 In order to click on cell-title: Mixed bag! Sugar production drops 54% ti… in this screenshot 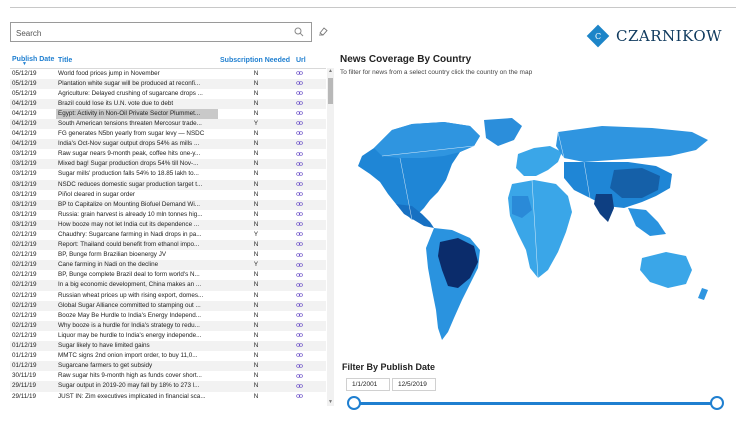, I will do `click(137, 164)`.